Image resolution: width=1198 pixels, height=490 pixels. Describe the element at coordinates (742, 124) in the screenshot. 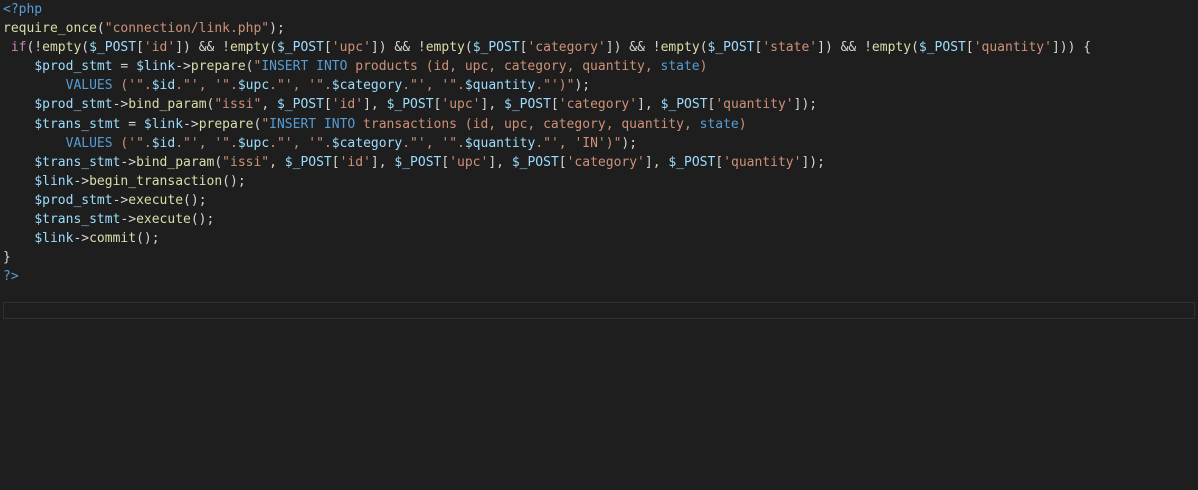

I see `code-token: )` at that location.